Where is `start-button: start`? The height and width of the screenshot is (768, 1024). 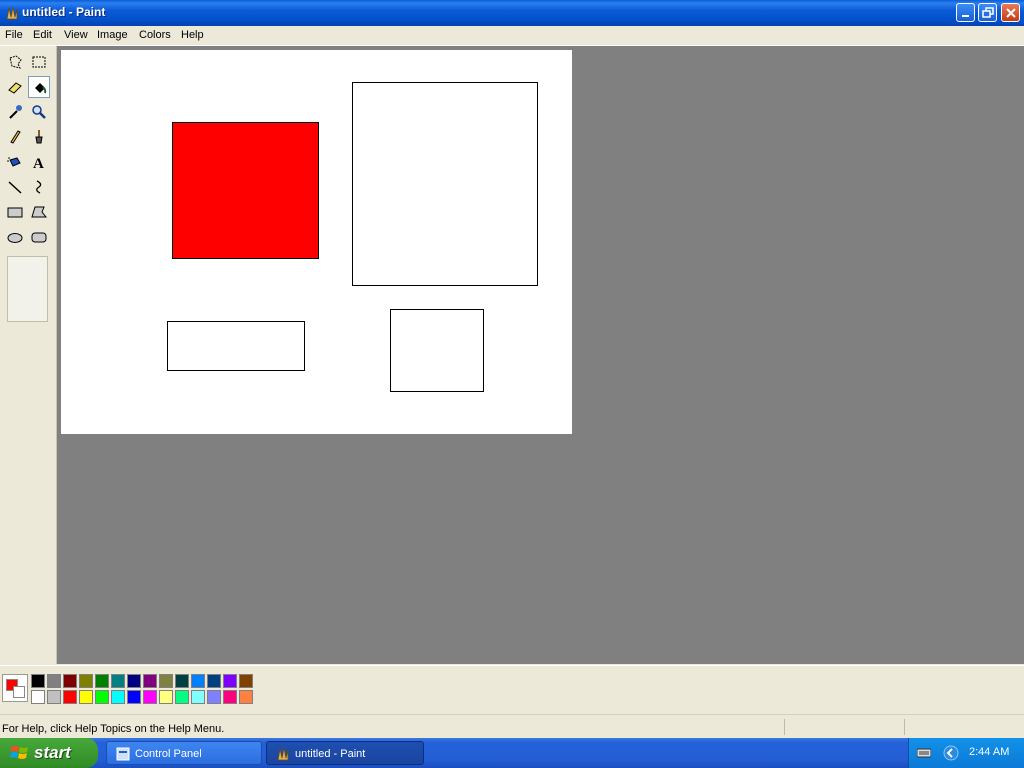 start-button: start is located at coordinates (49, 753).